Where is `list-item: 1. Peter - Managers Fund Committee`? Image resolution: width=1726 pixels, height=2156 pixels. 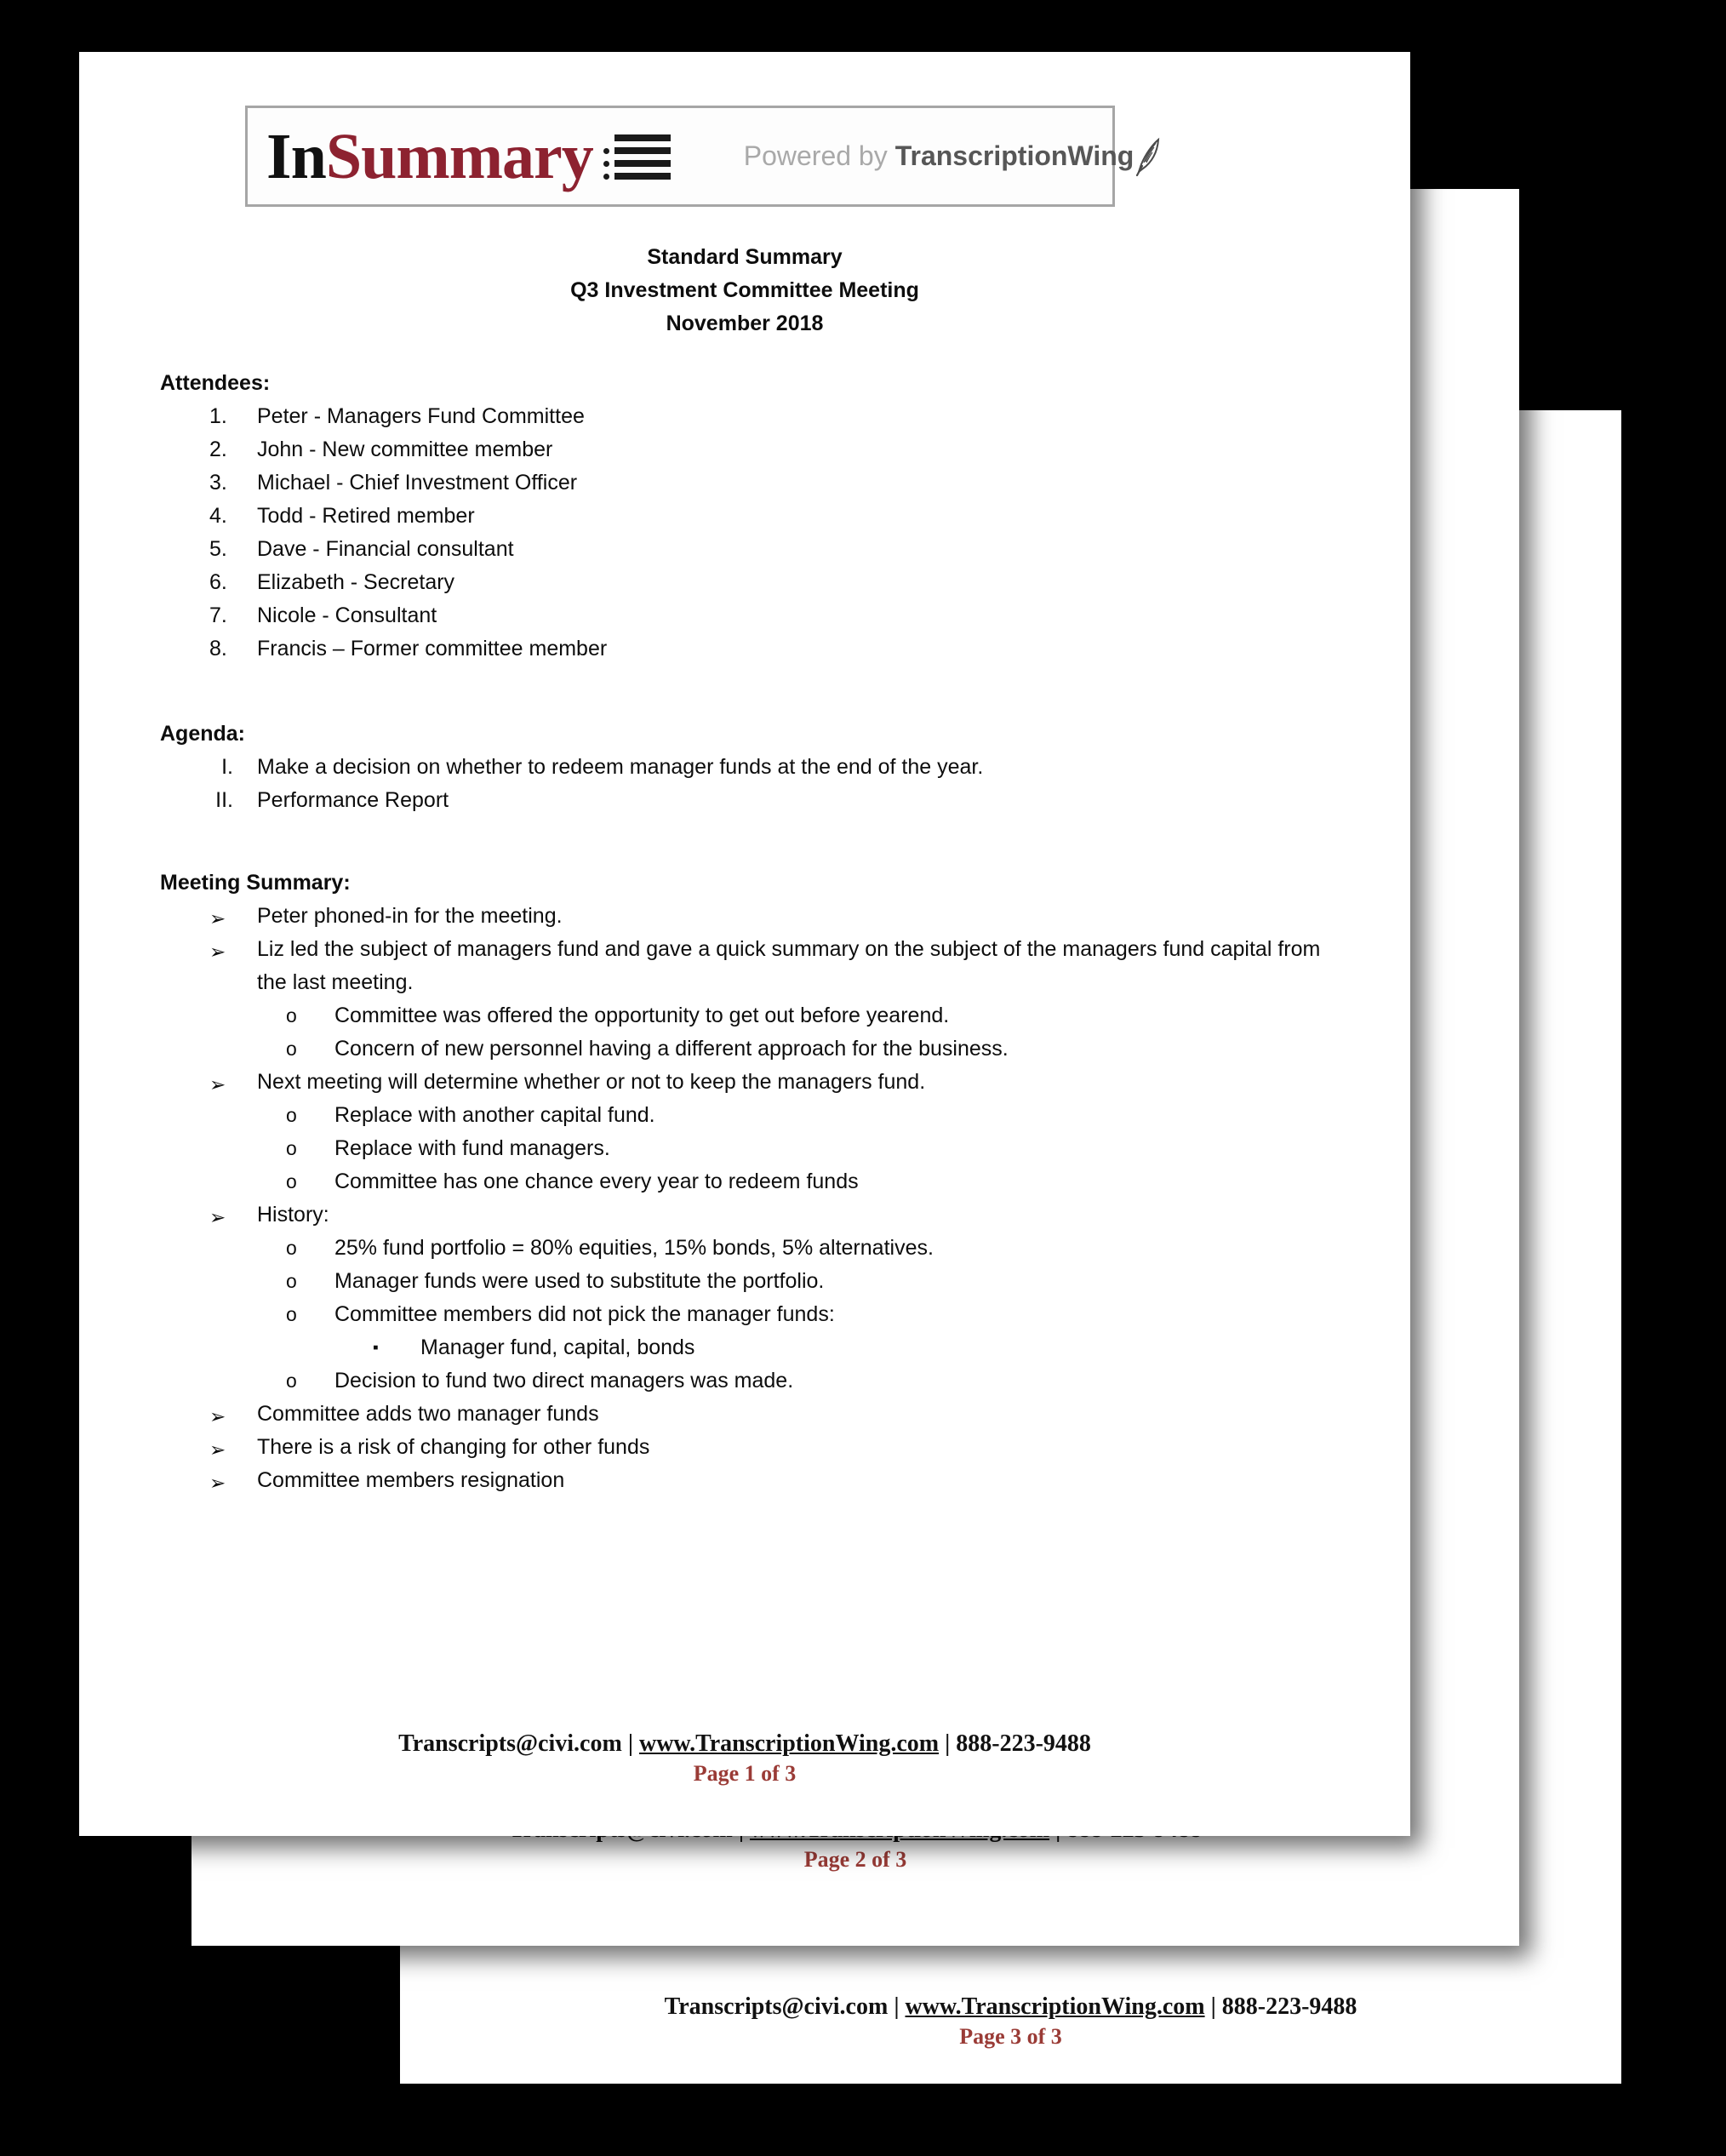 list-item: 1. Peter - Managers Fund Committee is located at coordinates (751, 416).